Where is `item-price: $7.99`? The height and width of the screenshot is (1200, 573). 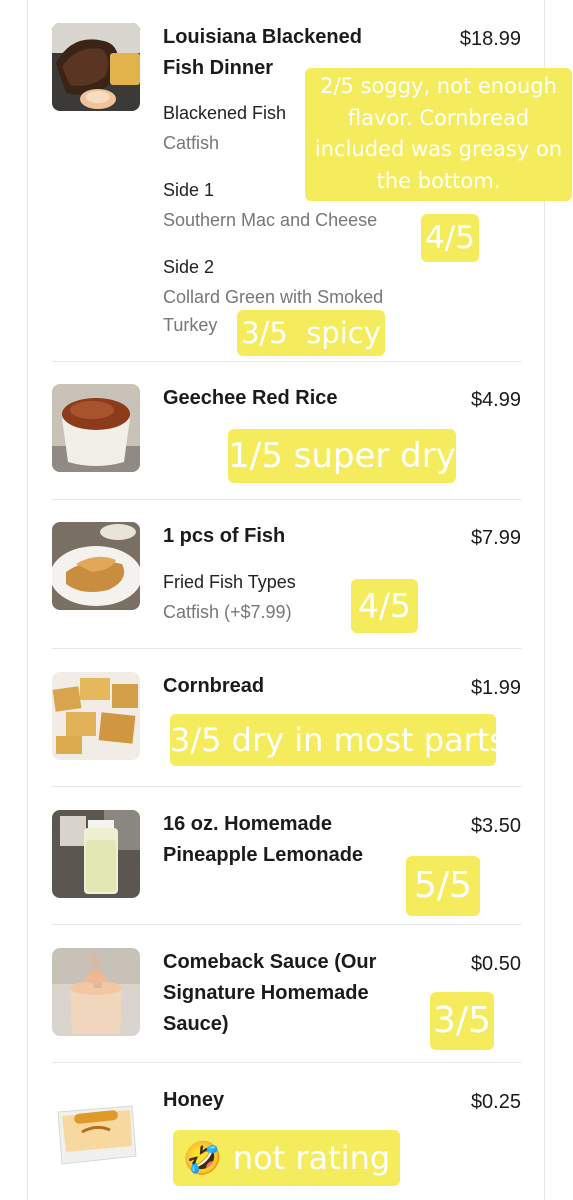
item-price: $7.99 is located at coordinates (495, 538).